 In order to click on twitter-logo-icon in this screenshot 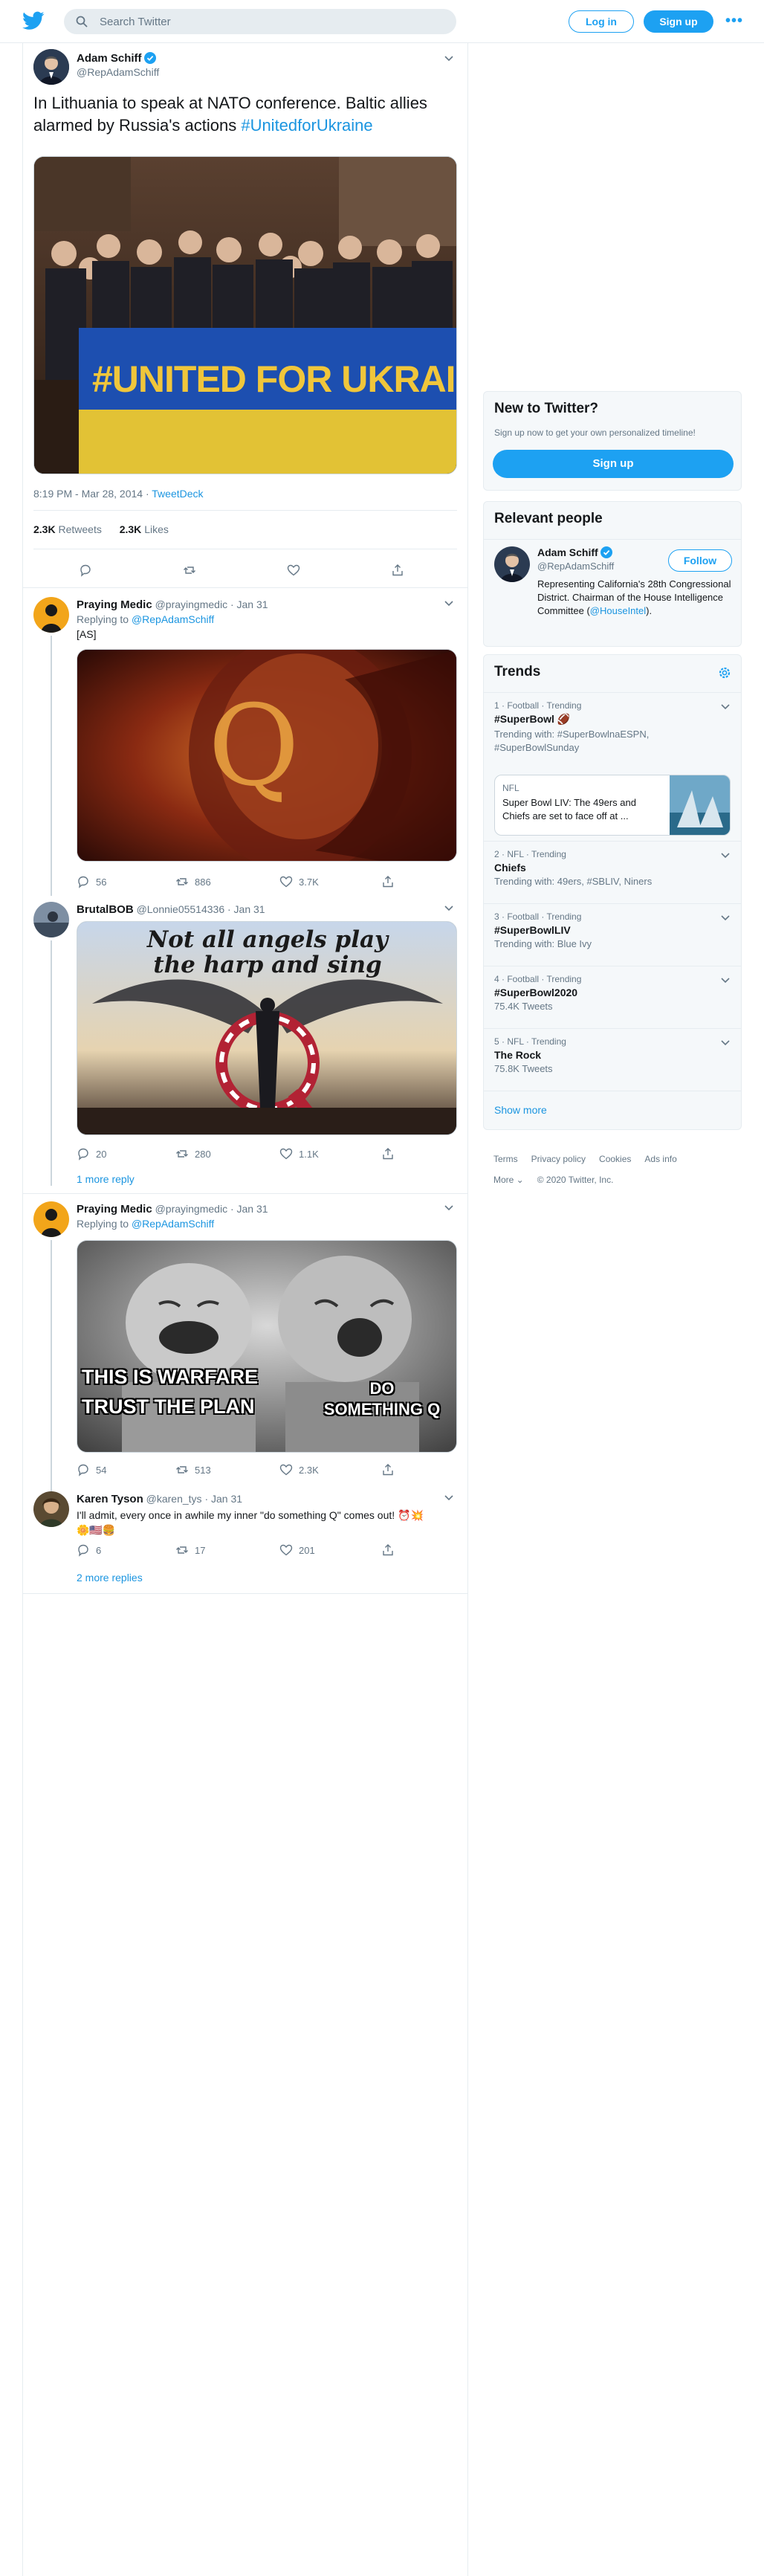, I will do `click(33, 20)`.